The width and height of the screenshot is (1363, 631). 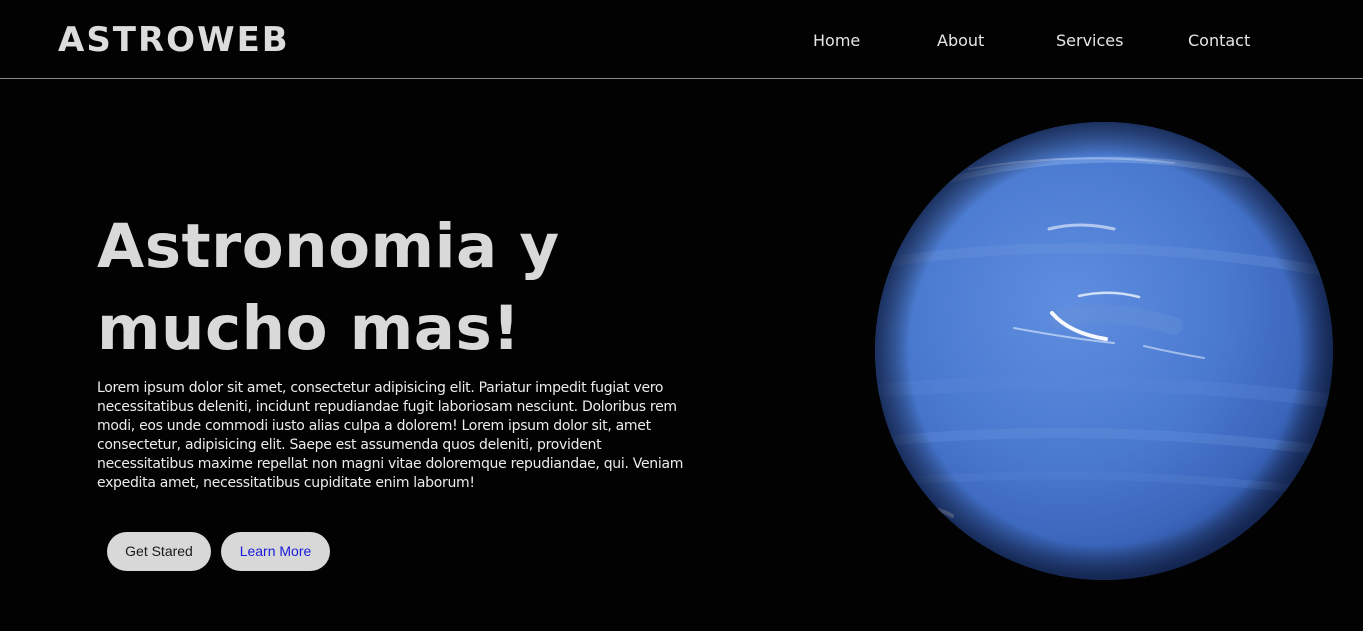 I want to click on hero-title-line-1: Astronomia y, so click(x=328, y=246).